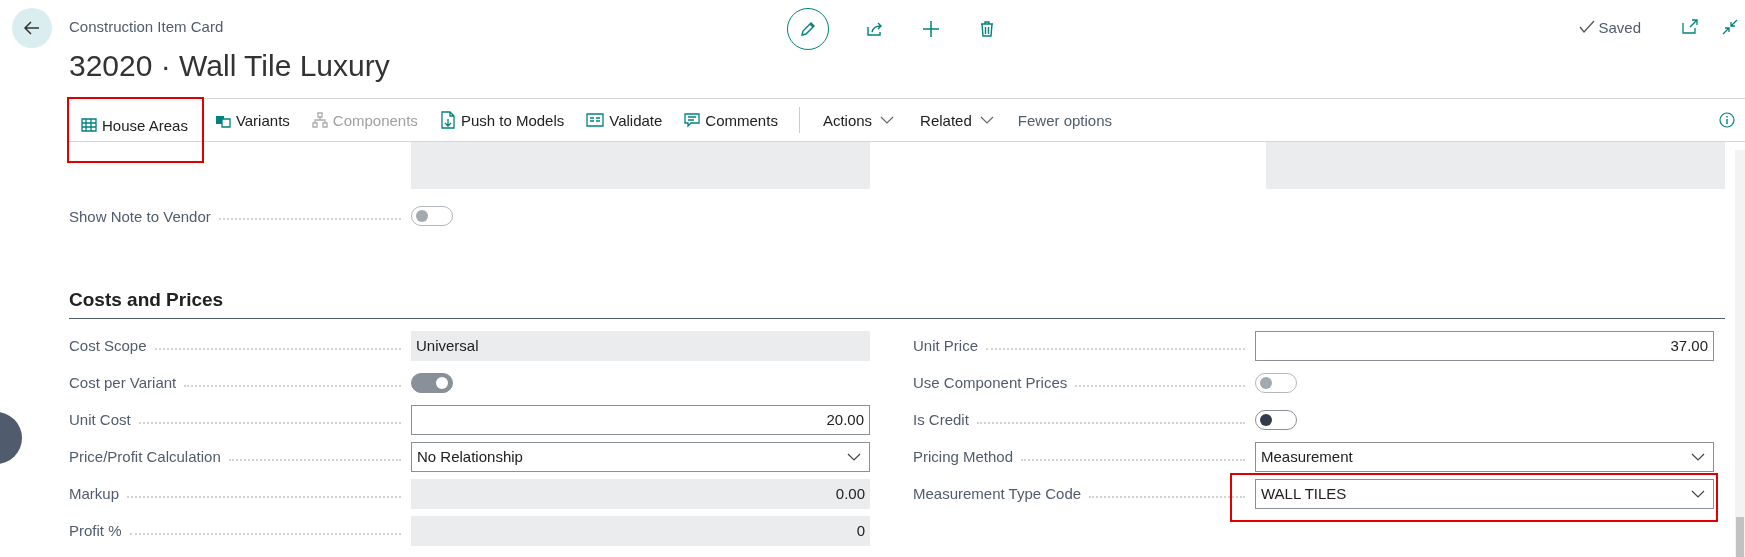  I want to click on toolbar-action: House Areas, so click(135, 130).